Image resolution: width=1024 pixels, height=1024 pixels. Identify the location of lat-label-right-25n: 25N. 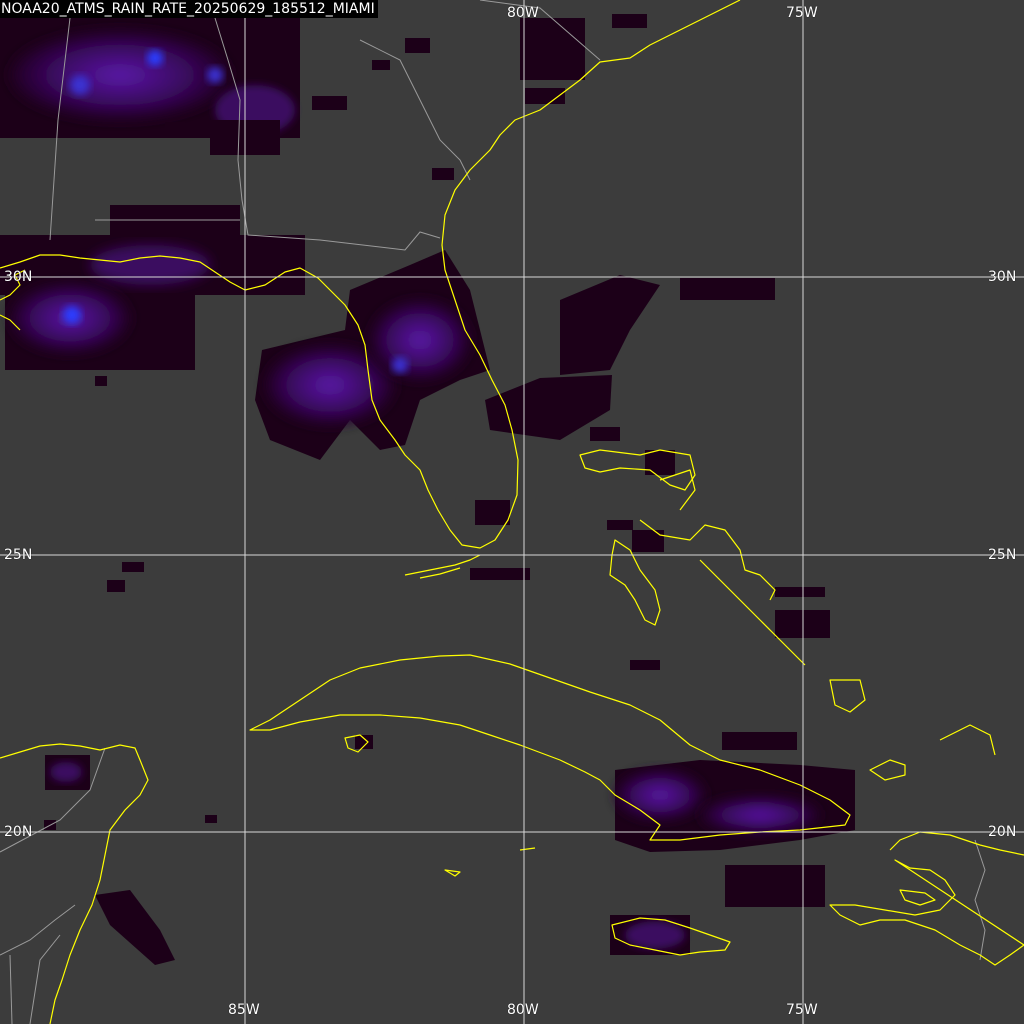
(1002, 555).